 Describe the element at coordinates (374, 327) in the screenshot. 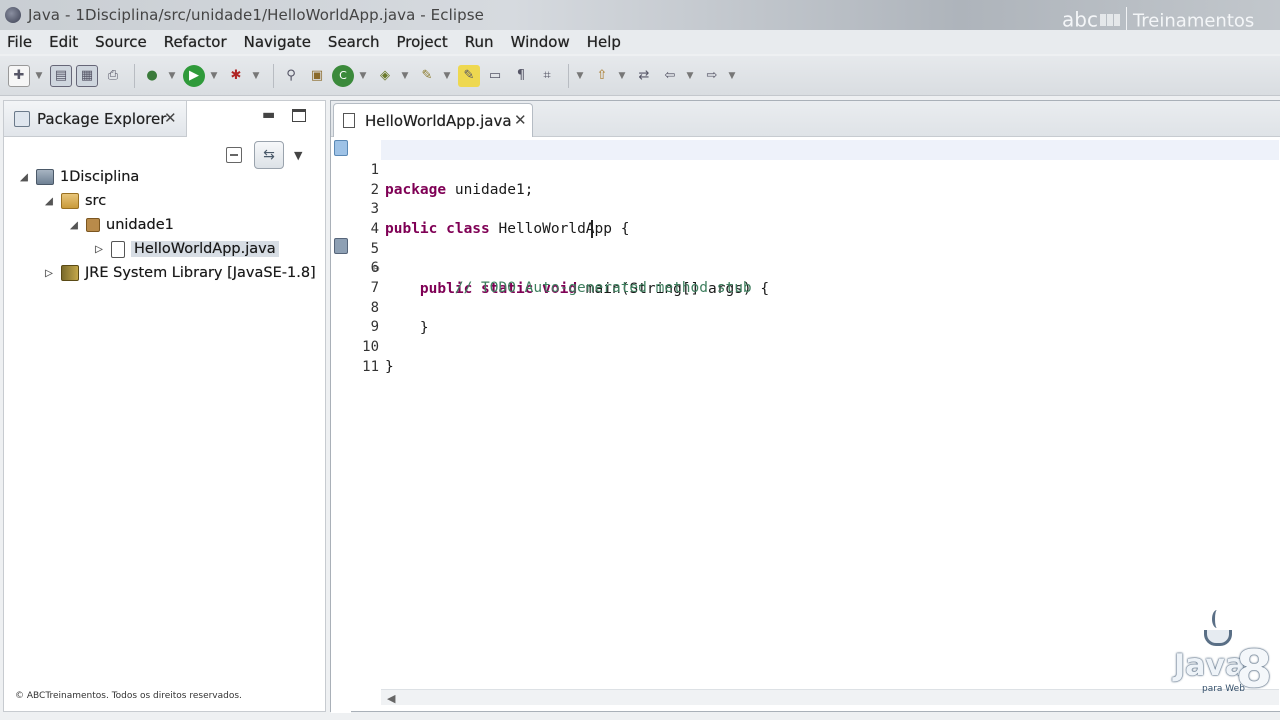

I see `code-line: 9` at that location.